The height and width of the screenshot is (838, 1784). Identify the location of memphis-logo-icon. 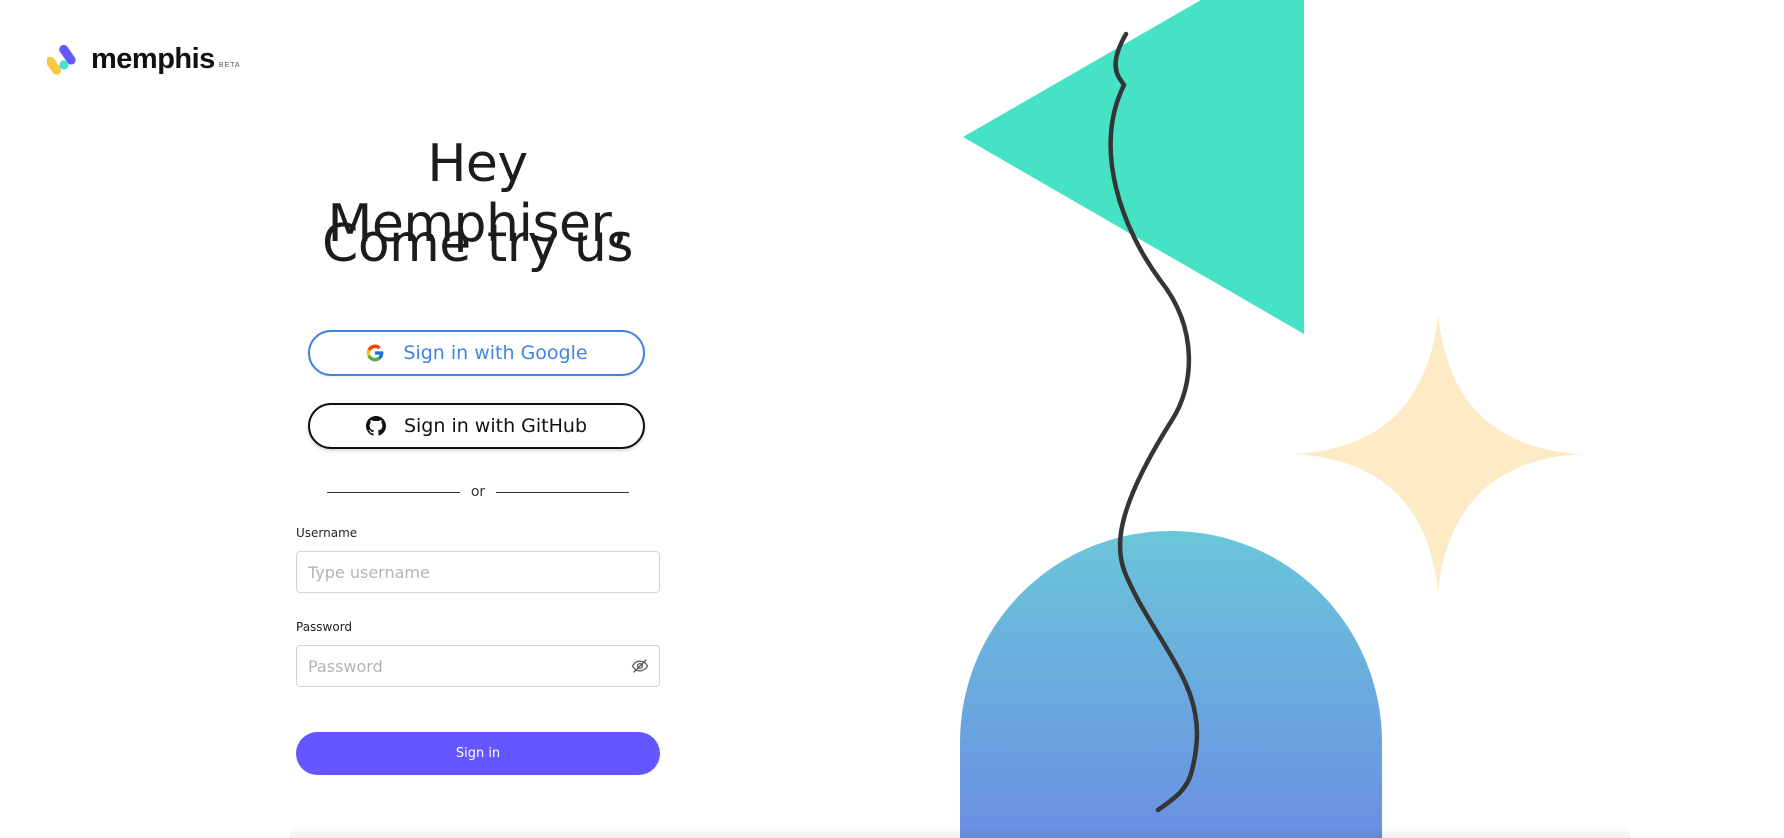
(66, 59).